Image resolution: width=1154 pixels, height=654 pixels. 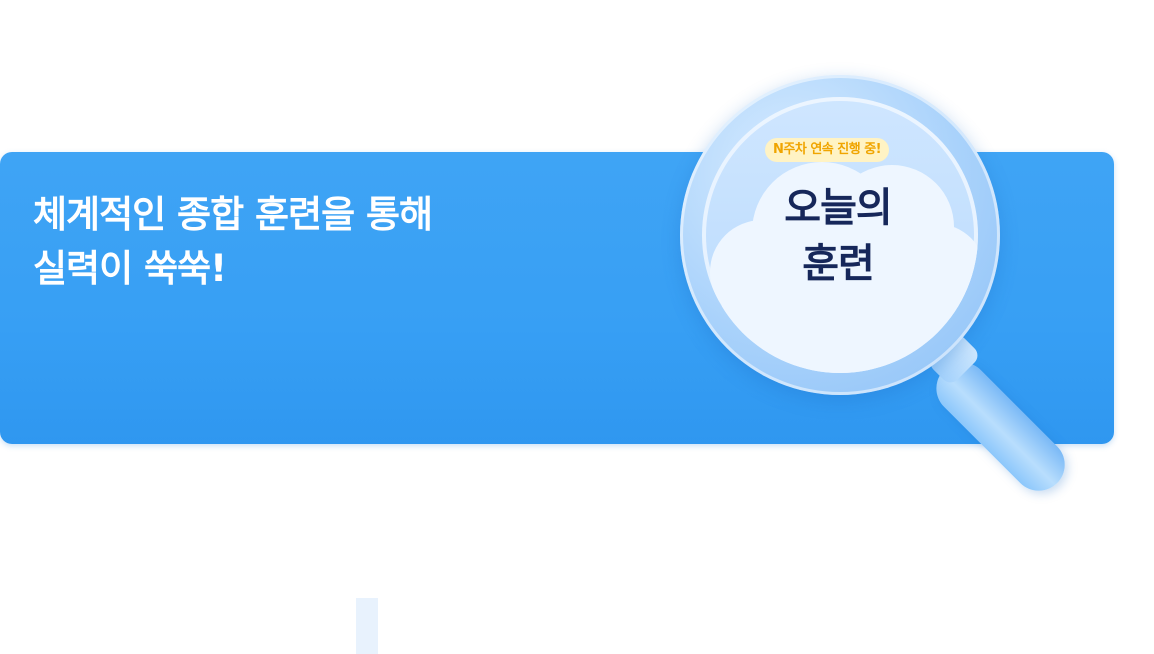 What do you see at coordinates (233, 242) in the screenshot?
I see `banner-headline: 체계적인 종합 훈련을 통해 실력이 쑥쑥!` at bounding box center [233, 242].